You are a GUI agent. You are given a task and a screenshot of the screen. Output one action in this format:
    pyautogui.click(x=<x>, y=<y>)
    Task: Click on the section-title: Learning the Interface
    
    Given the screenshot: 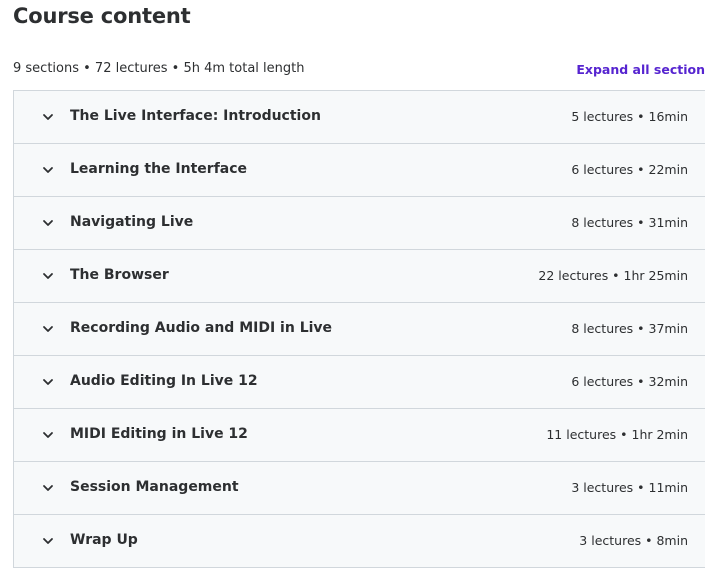 What is the action you would take?
    pyautogui.click(x=159, y=169)
    